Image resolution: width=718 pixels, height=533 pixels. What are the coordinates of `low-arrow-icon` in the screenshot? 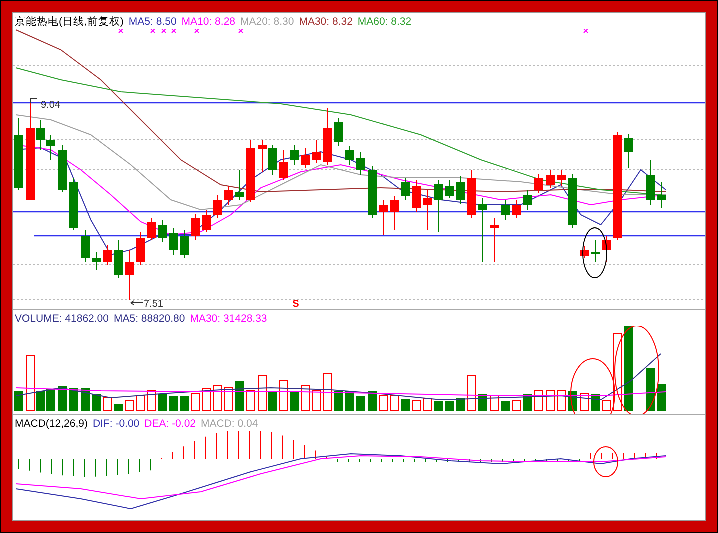 It's located at (137, 303).